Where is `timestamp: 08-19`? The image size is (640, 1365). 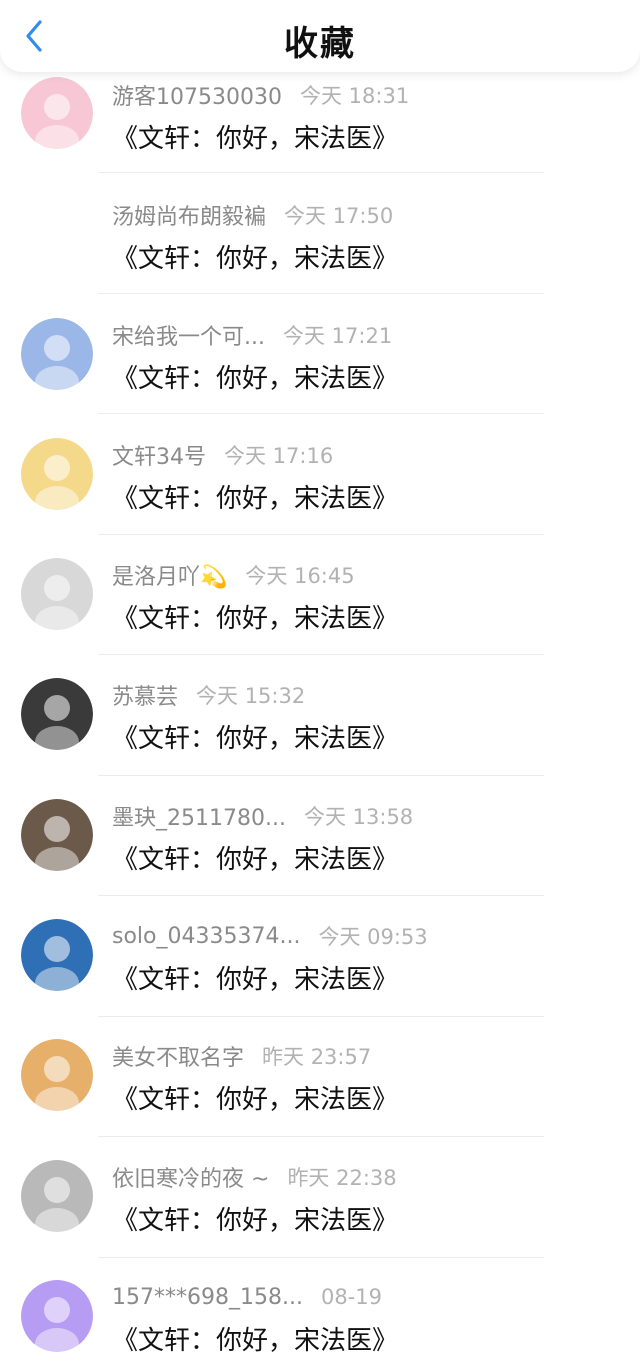 timestamp: 08-19 is located at coordinates (351, 1297).